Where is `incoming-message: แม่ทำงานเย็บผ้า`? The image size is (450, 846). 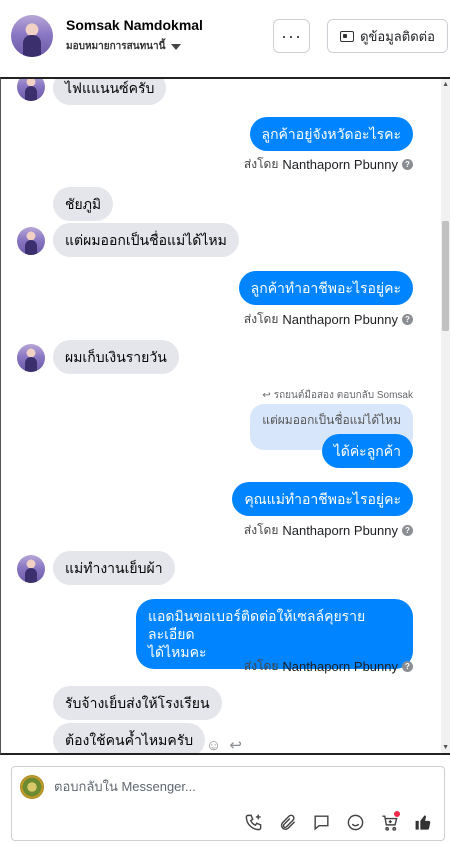
incoming-message: แม่ทำงานเย็บผ้า is located at coordinates (114, 568).